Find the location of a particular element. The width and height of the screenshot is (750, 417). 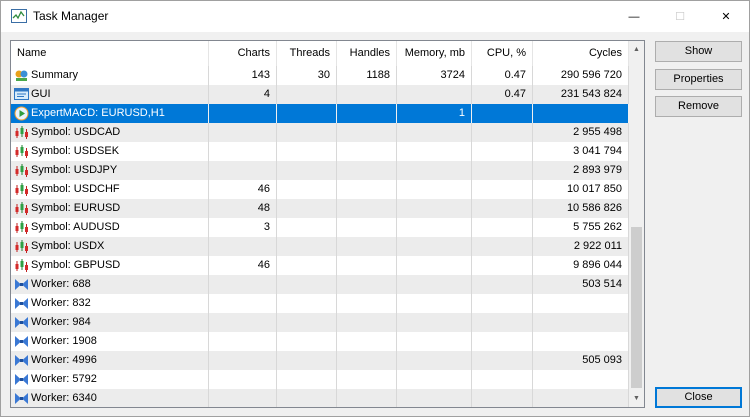

table-row: Worker: 5792 is located at coordinates (320, 379).